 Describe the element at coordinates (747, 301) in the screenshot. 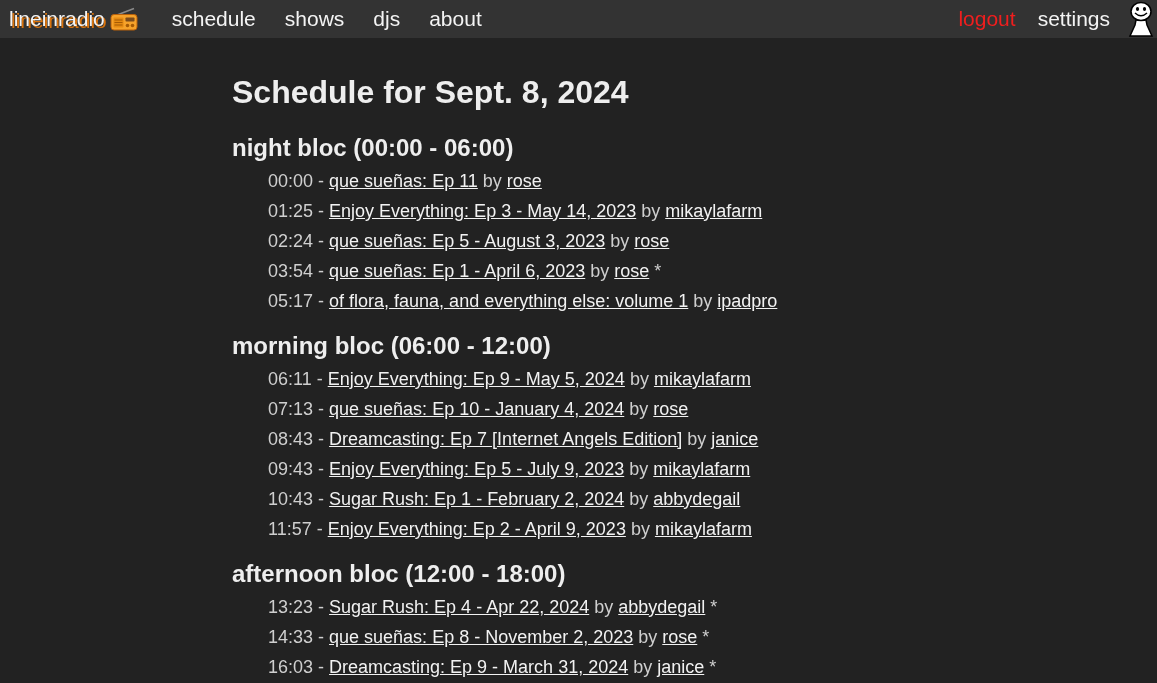

I see `dj-link: ipadpro` at that location.